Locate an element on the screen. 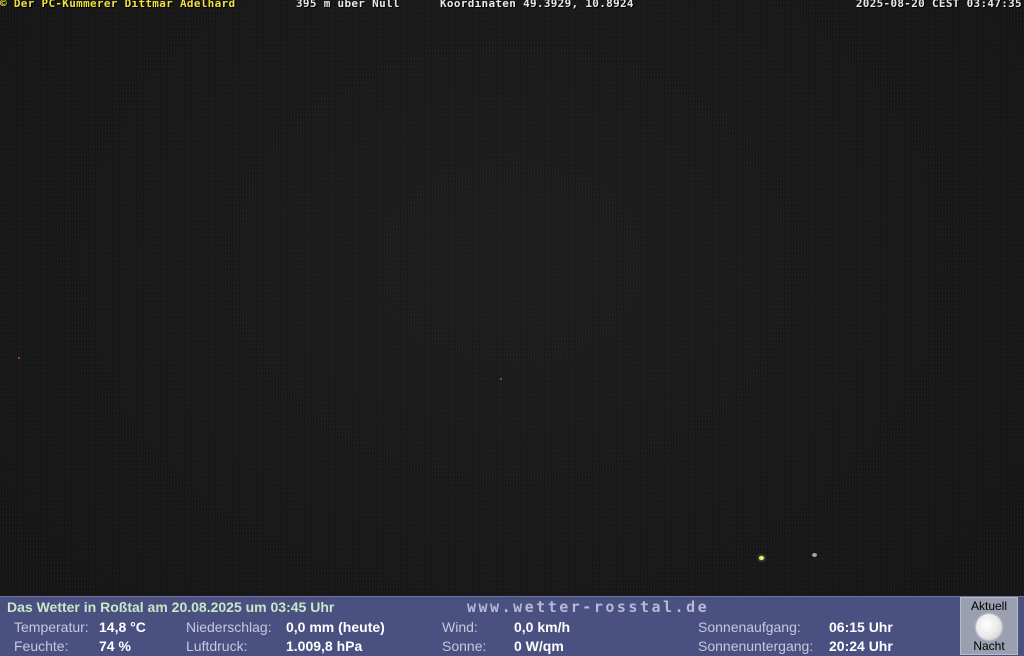  sunrise-value: 06:15 Uhr is located at coordinates (861, 627).